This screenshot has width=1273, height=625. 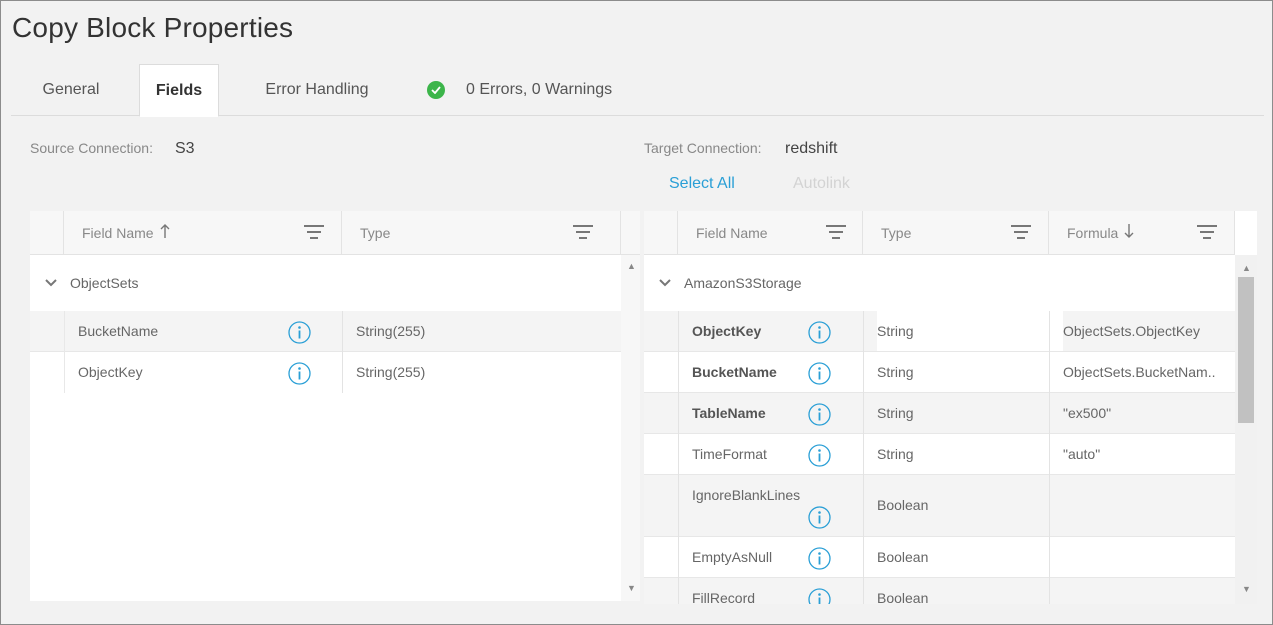 What do you see at coordinates (47, 233) in the screenshot?
I see `source-select-column-header` at bounding box center [47, 233].